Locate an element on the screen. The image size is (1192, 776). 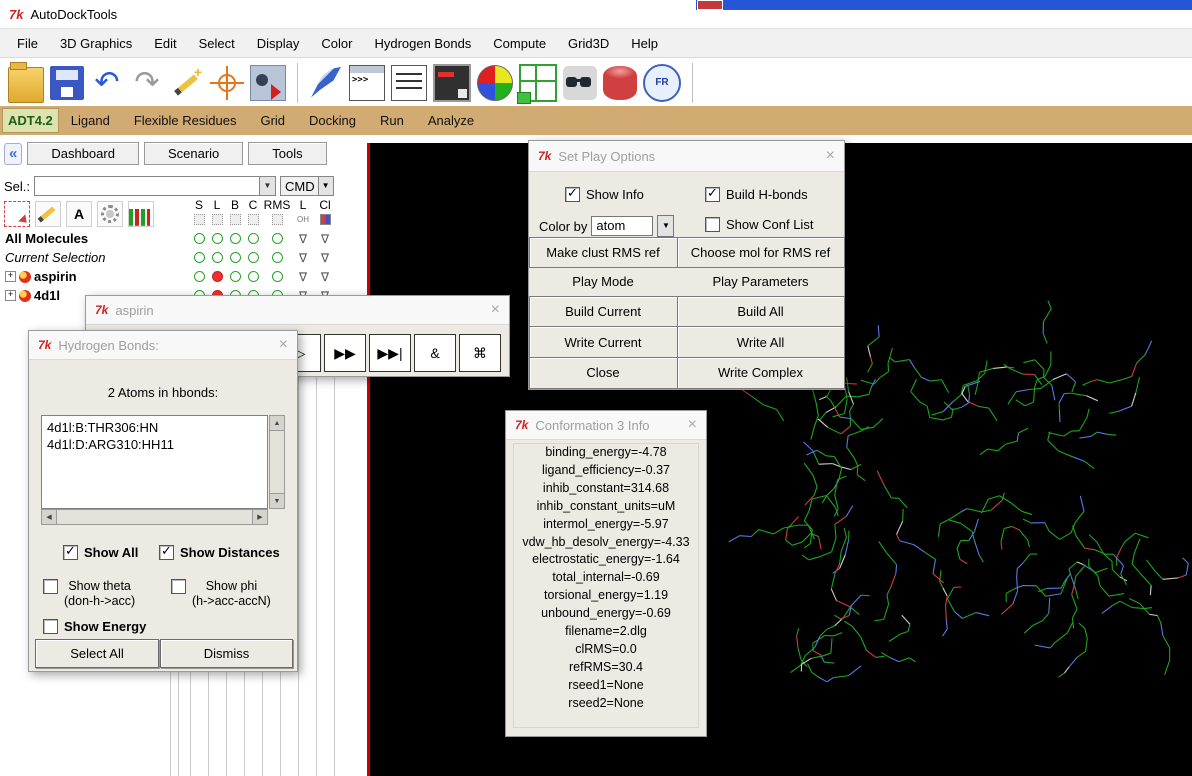
conformation-info-titlebar: 7k Conformation 3 Info × is located at coordinates (606, 425).